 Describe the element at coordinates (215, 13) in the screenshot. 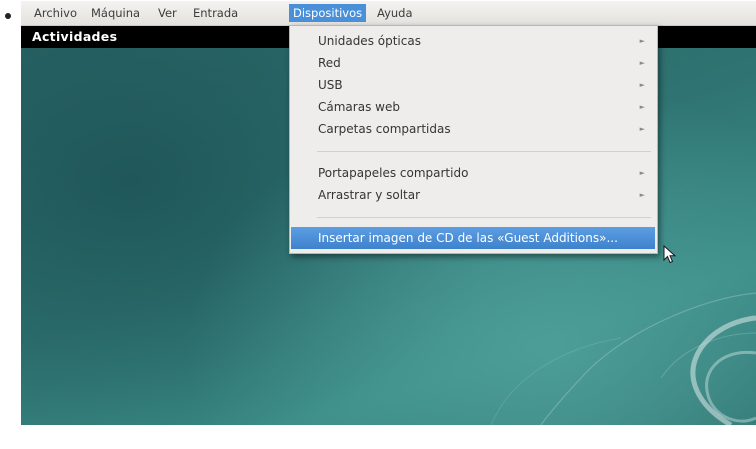

I see `menu-entrada: Entrada` at that location.